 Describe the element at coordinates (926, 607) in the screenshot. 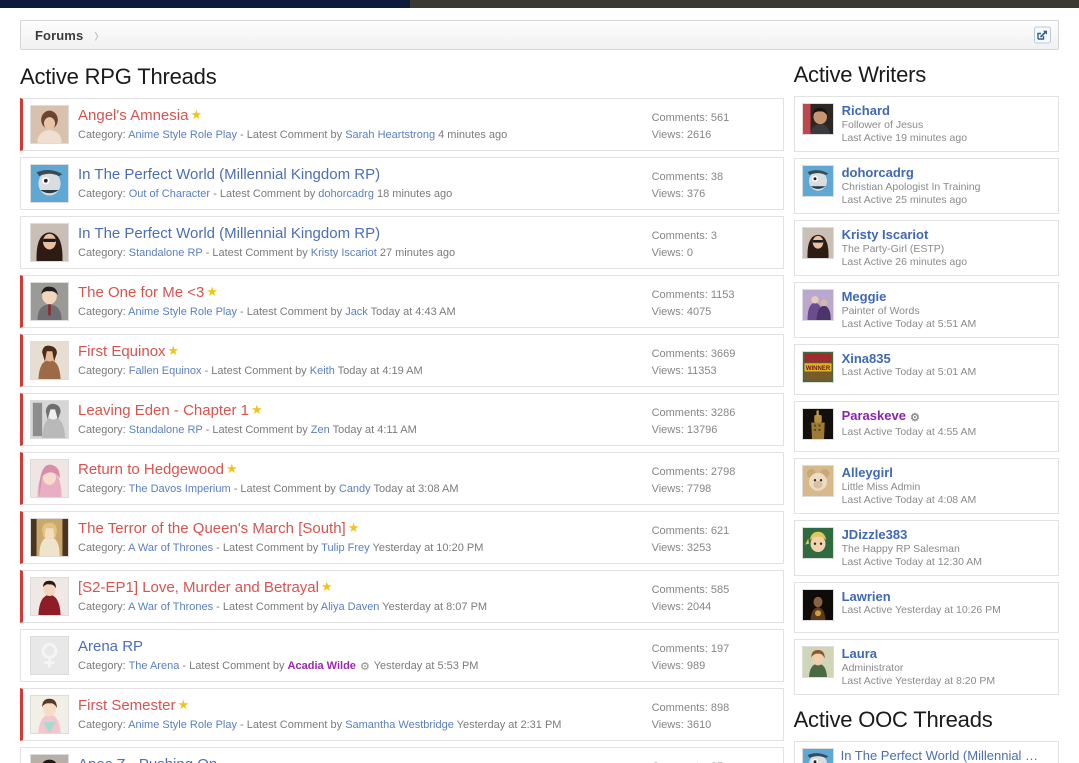

I see `writer-row: Lawrien Last Active Yesterday at 10:26 PM` at that location.